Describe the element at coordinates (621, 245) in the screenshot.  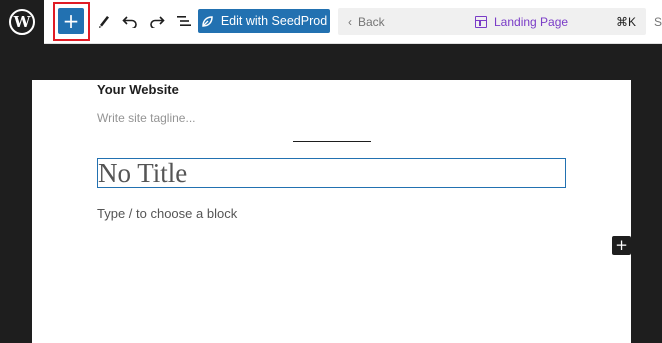
I see `block-inserter-button: +` at that location.